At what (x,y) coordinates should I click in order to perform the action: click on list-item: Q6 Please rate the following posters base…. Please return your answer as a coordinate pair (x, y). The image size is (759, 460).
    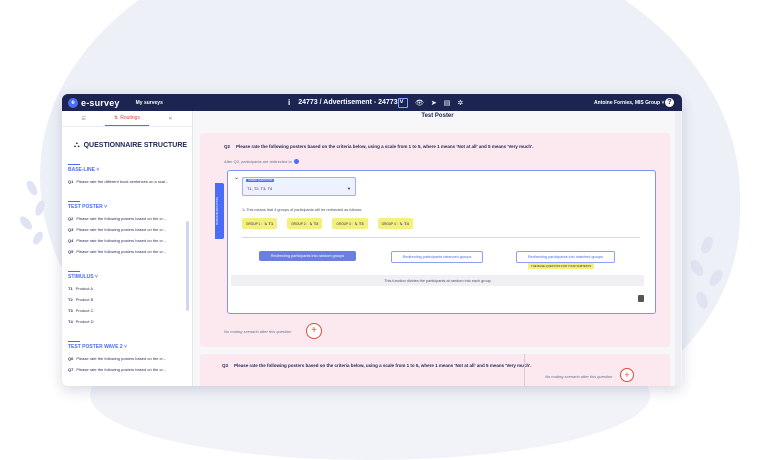
    Looking at the image, I should click on (130, 358).